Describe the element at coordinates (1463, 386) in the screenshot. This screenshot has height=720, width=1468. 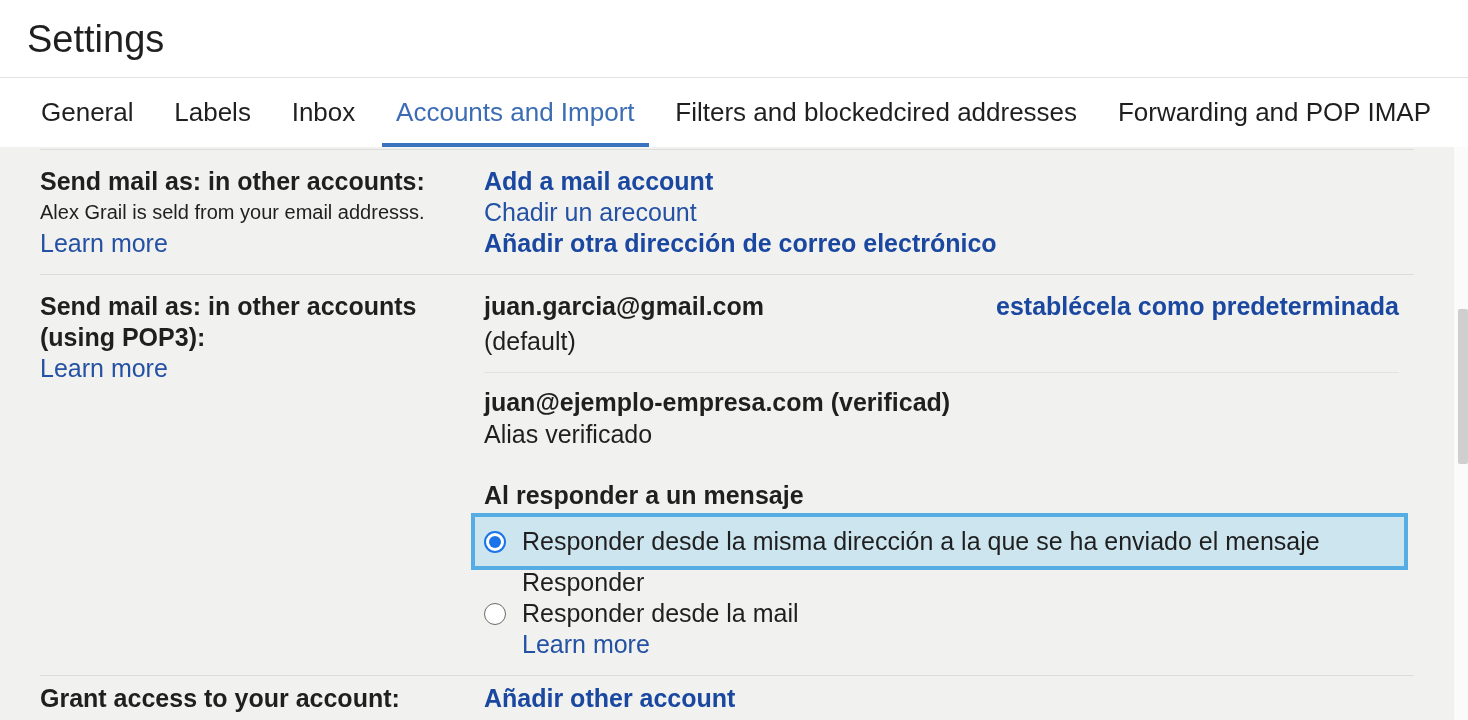
I see `scrollbar-thumb` at that location.